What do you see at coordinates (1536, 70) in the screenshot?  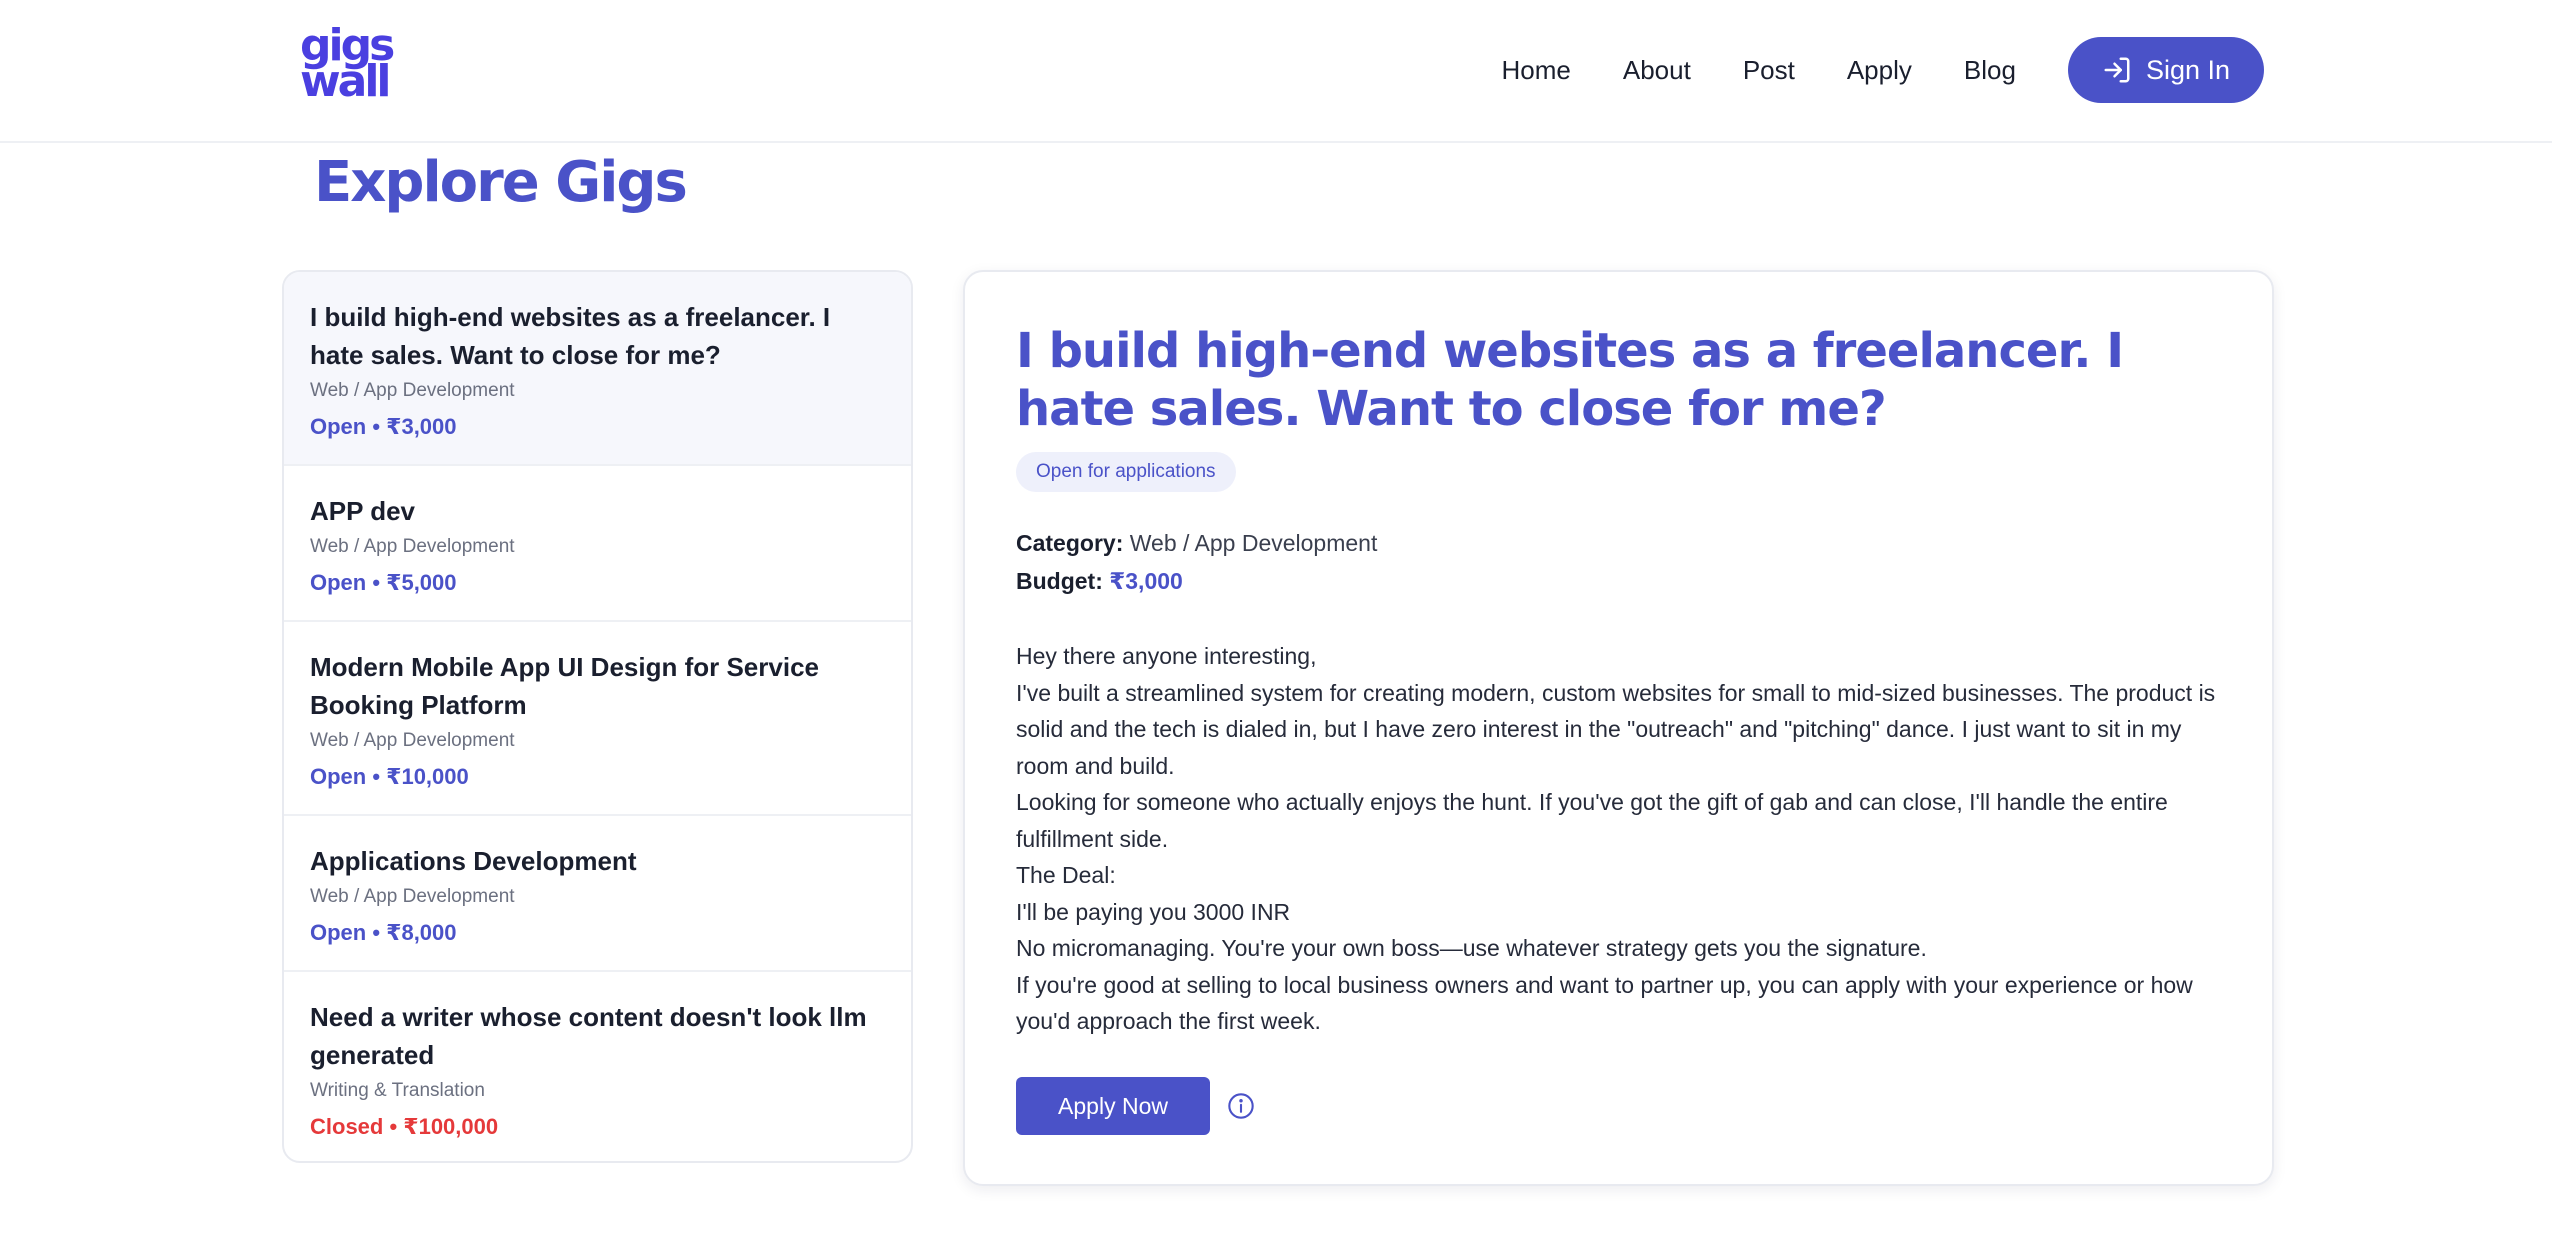 I see `nav-home: Home` at bounding box center [1536, 70].